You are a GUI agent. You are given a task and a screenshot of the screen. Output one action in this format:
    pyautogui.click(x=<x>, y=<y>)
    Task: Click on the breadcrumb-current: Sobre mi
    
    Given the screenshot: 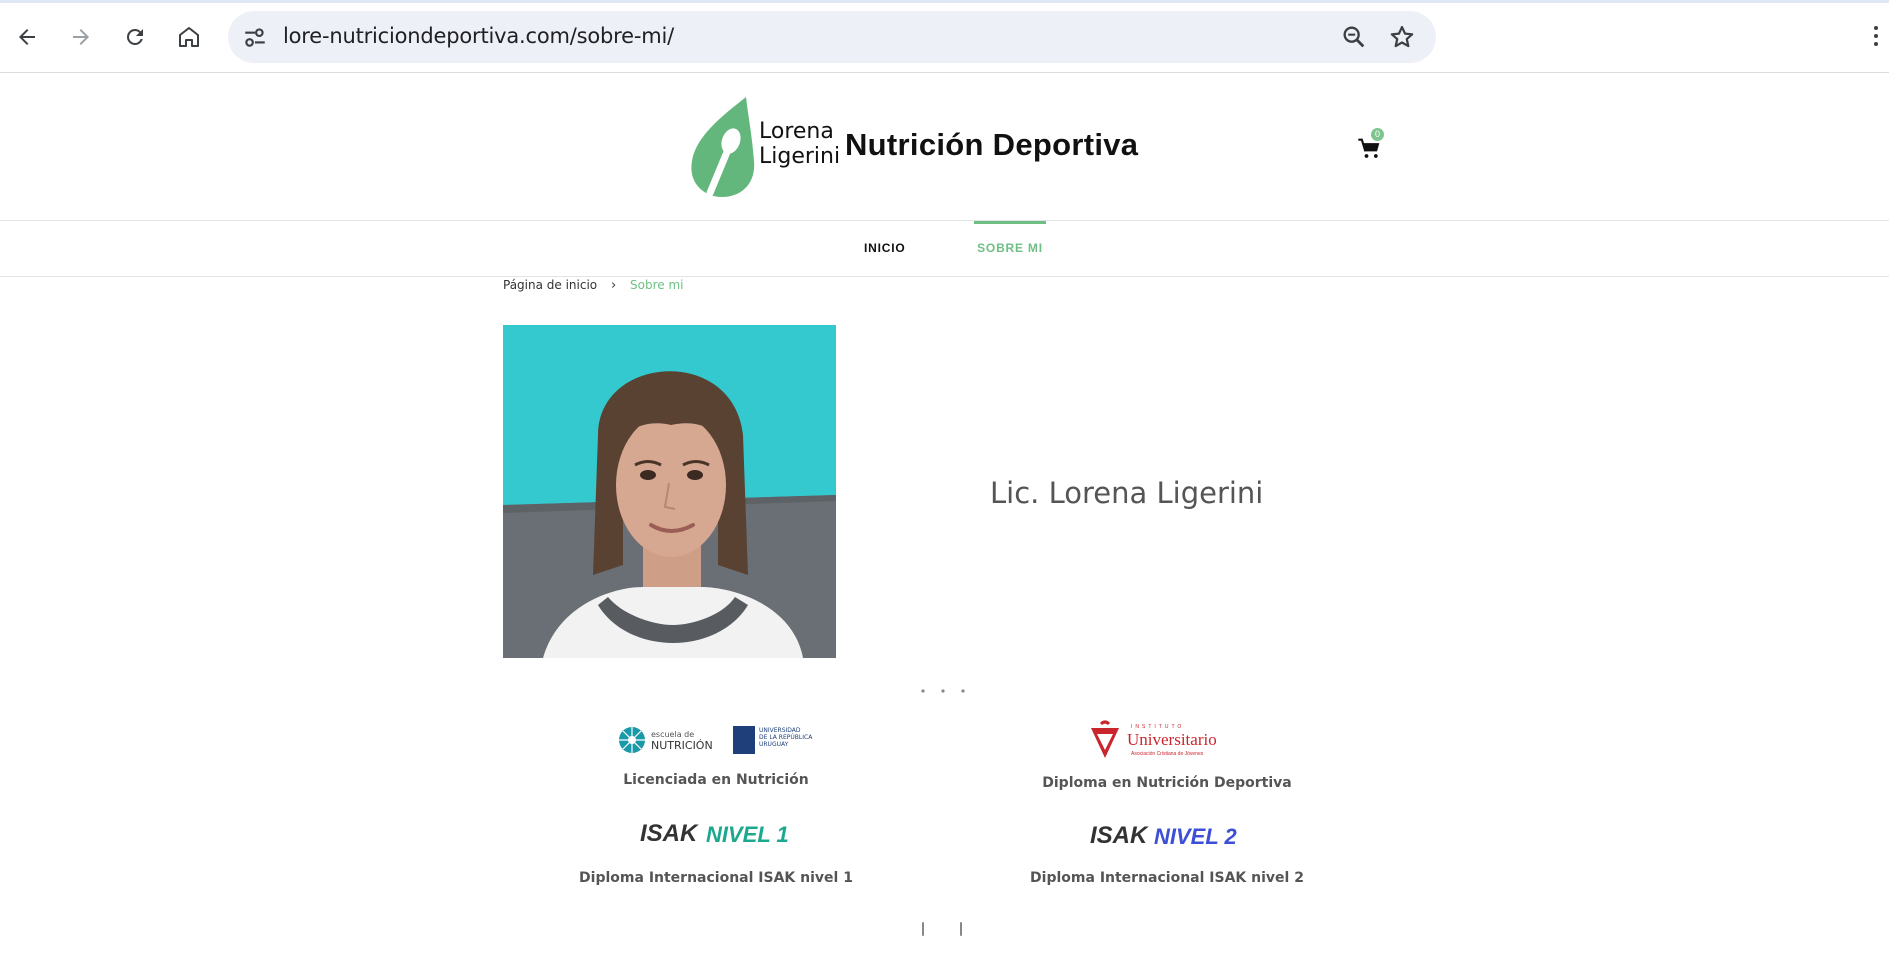 What is the action you would take?
    pyautogui.click(x=657, y=285)
    